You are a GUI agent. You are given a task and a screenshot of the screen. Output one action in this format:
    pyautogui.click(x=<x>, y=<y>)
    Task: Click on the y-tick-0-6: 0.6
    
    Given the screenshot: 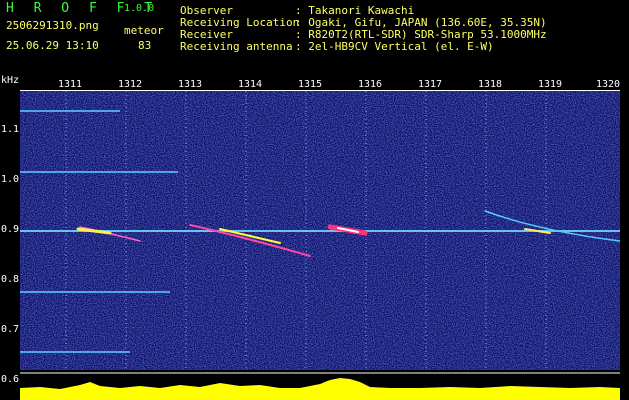 What is the action you would take?
    pyautogui.click(x=10, y=379)
    